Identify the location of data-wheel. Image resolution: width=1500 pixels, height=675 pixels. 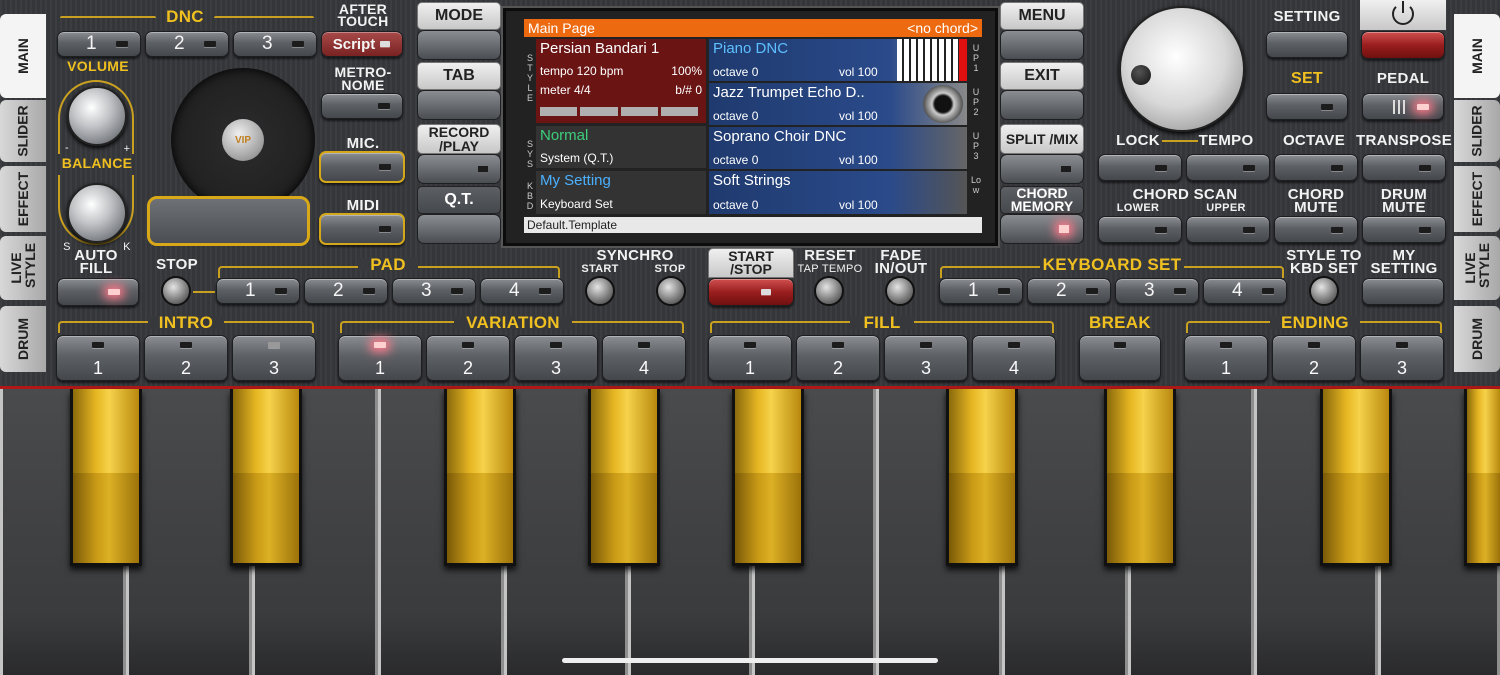
(1182, 69).